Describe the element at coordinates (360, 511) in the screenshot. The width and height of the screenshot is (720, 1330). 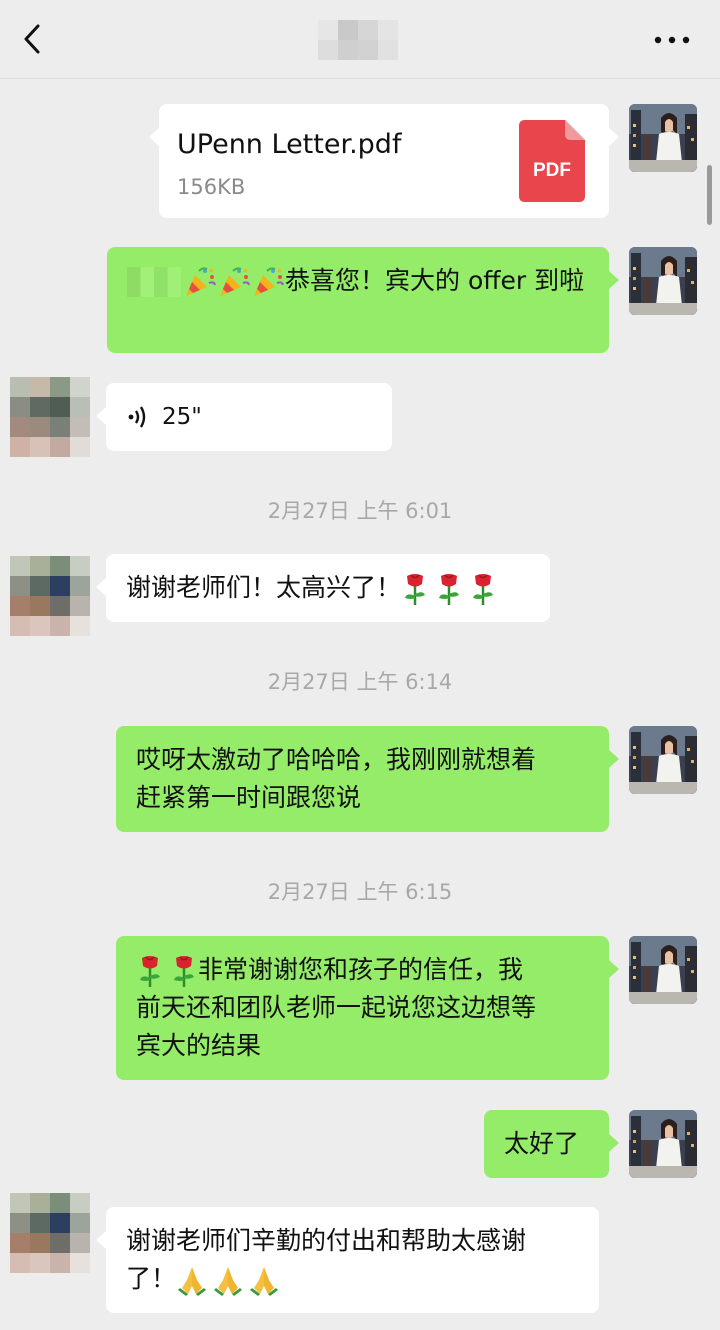
I see `timestamp: 2月27日 上午 6:01` at that location.